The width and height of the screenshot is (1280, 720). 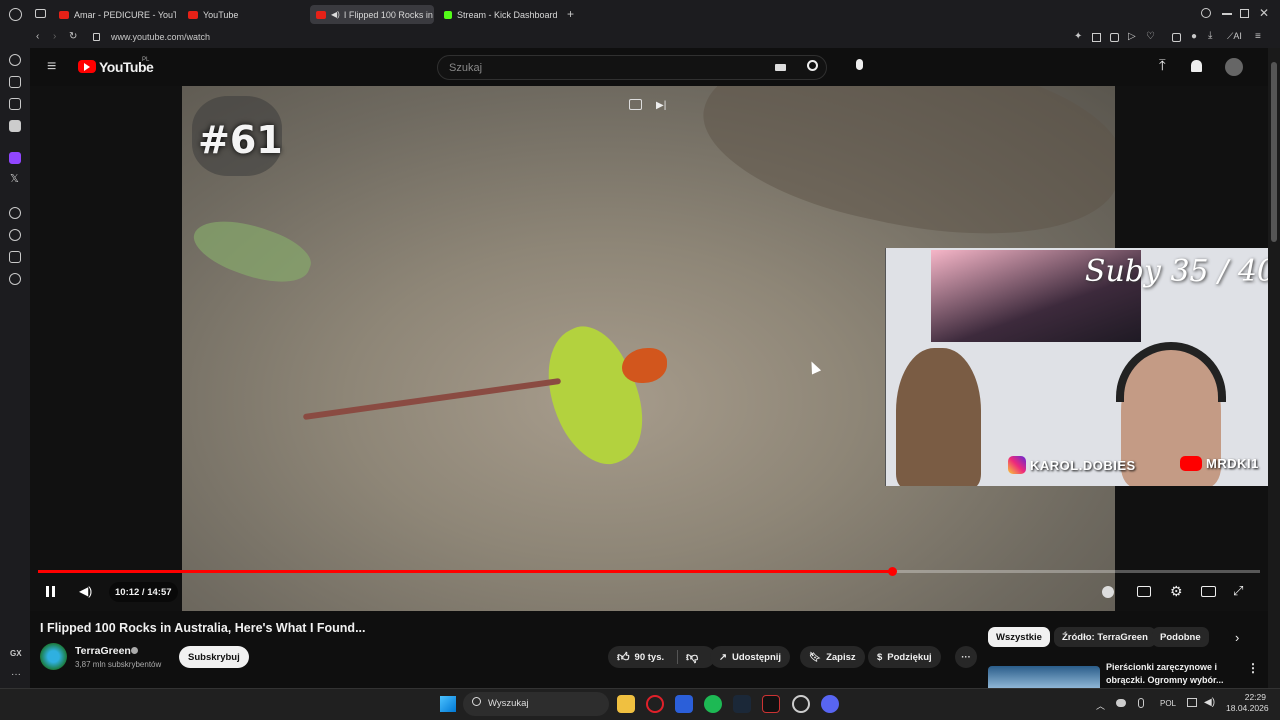 What do you see at coordinates (507, 14) in the screenshot?
I see `tab-title: Stream - Kick Dashboard` at bounding box center [507, 14].